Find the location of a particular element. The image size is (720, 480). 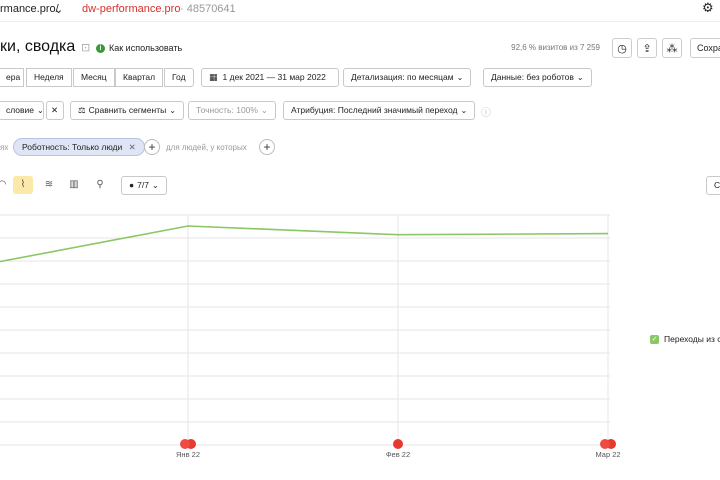

export-icon: ⇪ is located at coordinates (647, 48).